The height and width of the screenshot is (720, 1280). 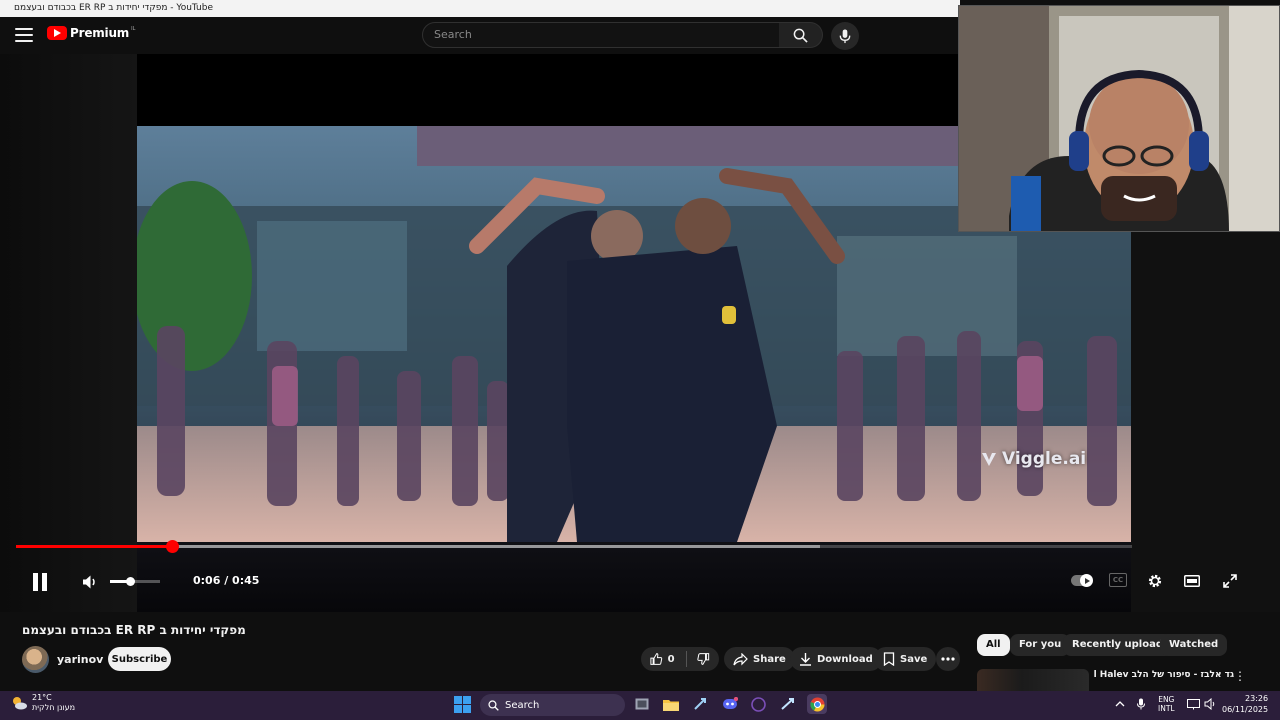 What do you see at coordinates (574, 546) in the screenshot?
I see `progress-bar` at bounding box center [574, 546].